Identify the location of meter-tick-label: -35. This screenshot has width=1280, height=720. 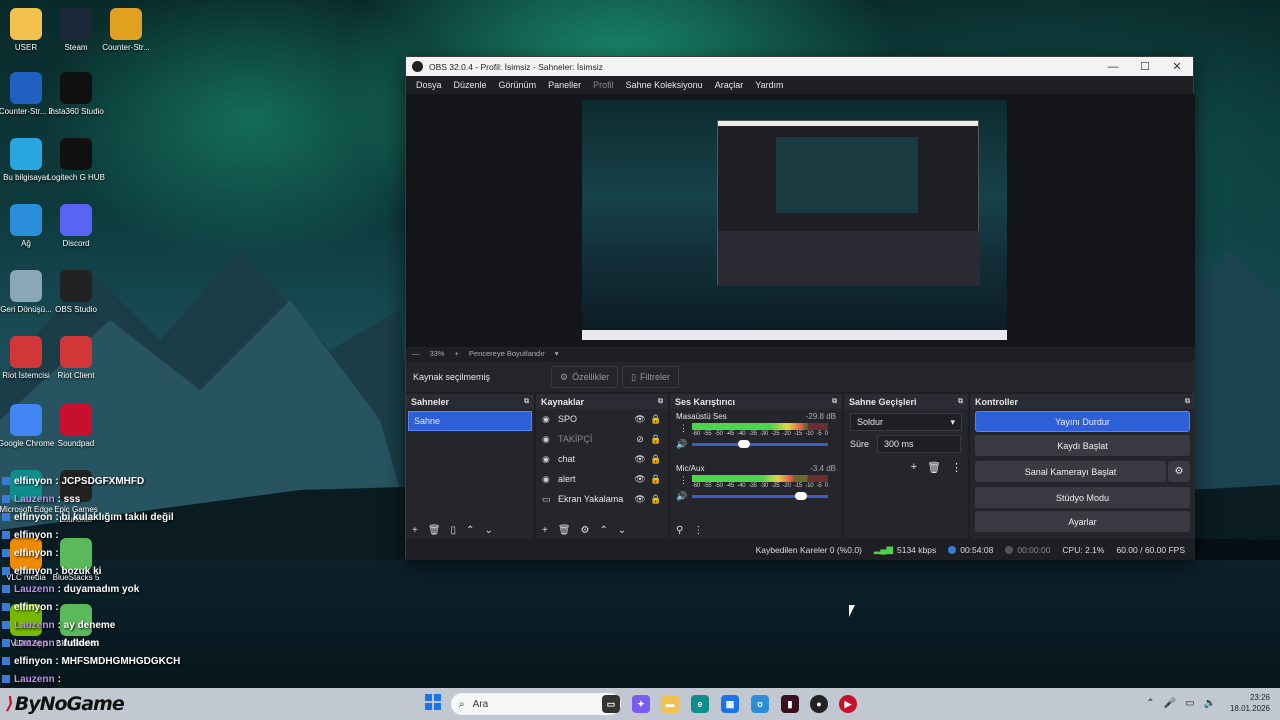
(752, 434).